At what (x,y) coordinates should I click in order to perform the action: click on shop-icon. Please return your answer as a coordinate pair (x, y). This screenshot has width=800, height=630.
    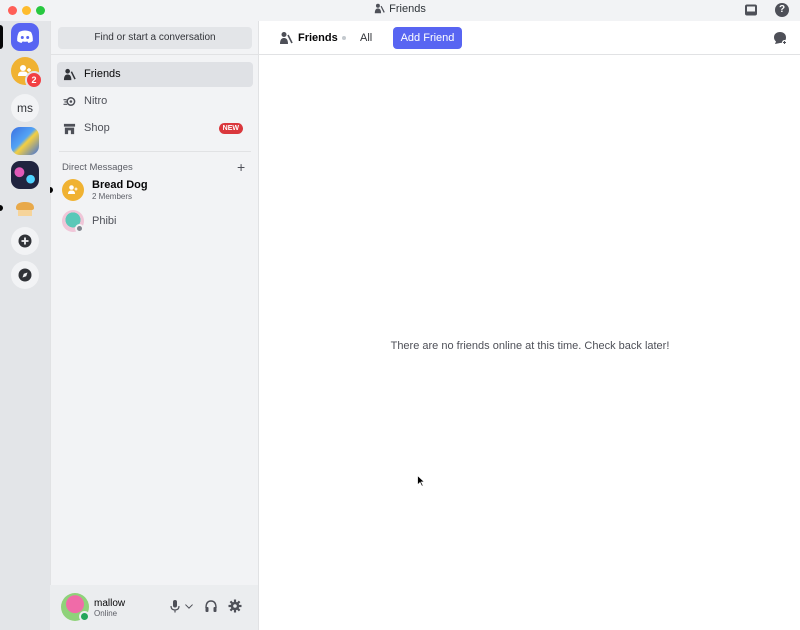
    Looking at the image, I should click on (69, 129).